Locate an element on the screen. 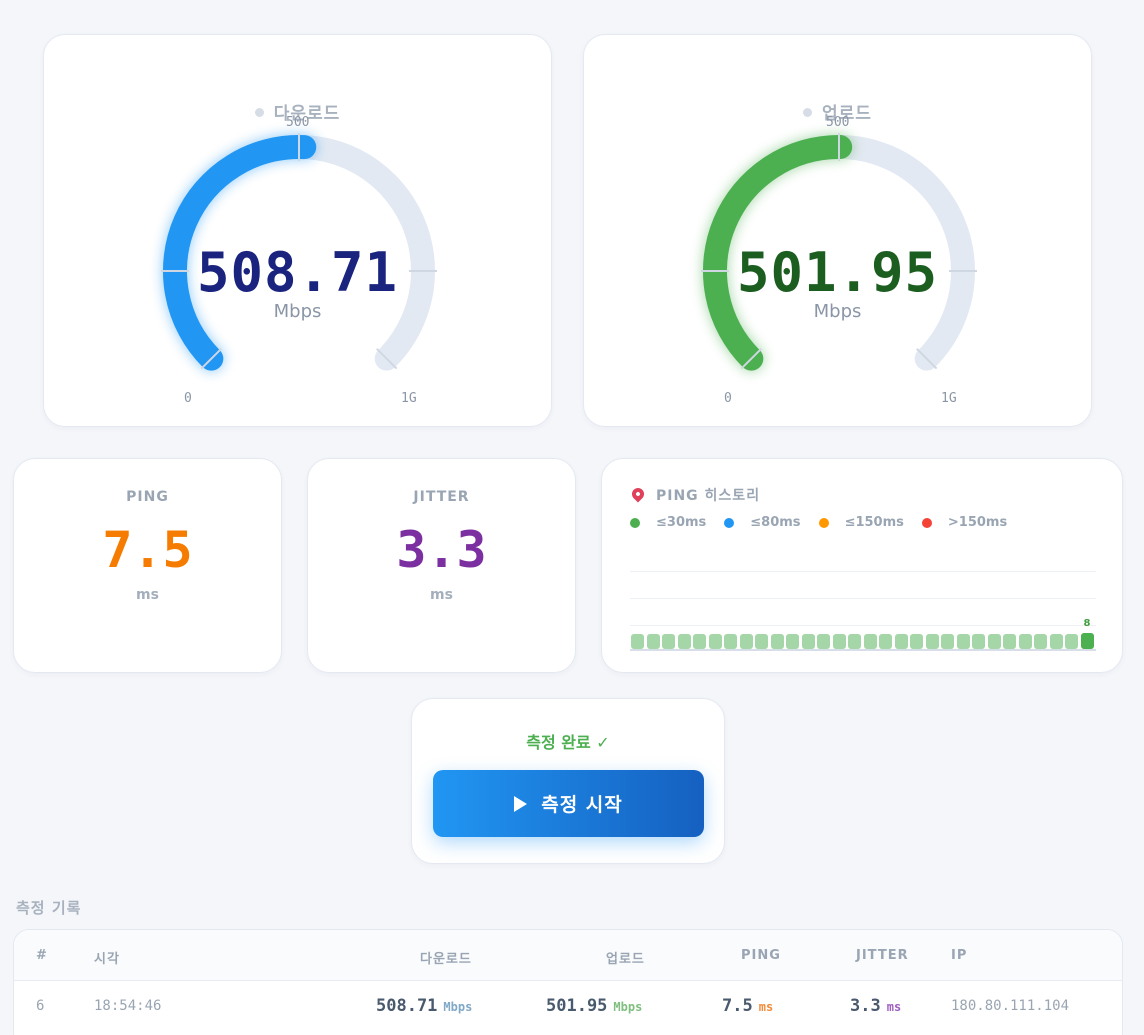  cell-index: 6 is located at coordinates (40, 1006).